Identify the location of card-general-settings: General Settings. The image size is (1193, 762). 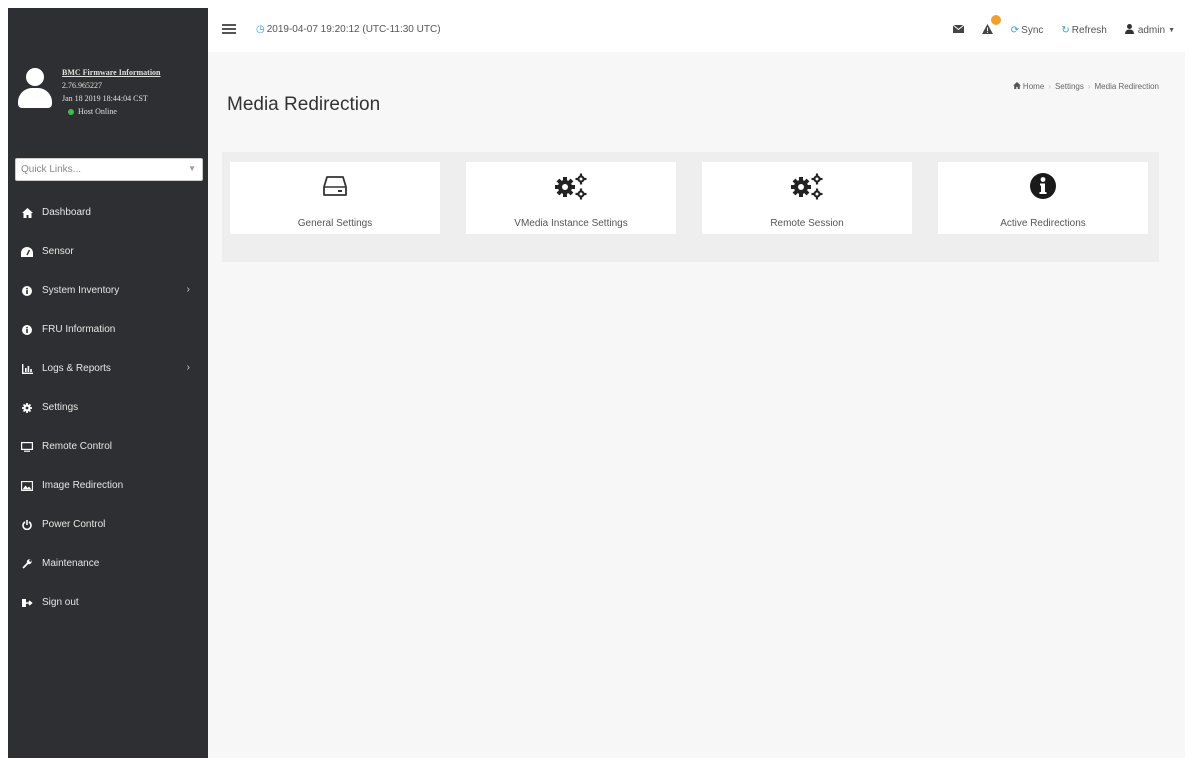
(335, 198).